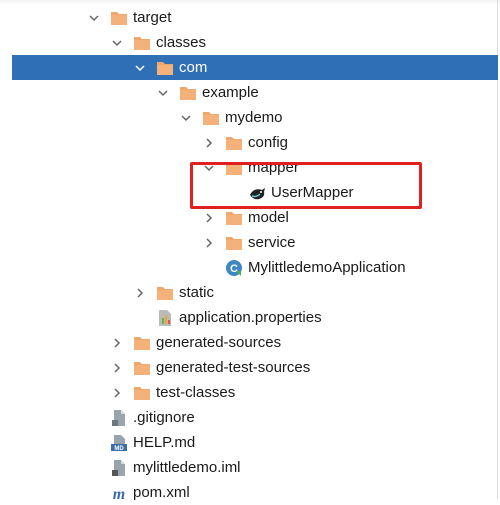 This screenshot has width=500, height=505. I want to click on tree-item-label: application.properties, so click(250, 317).